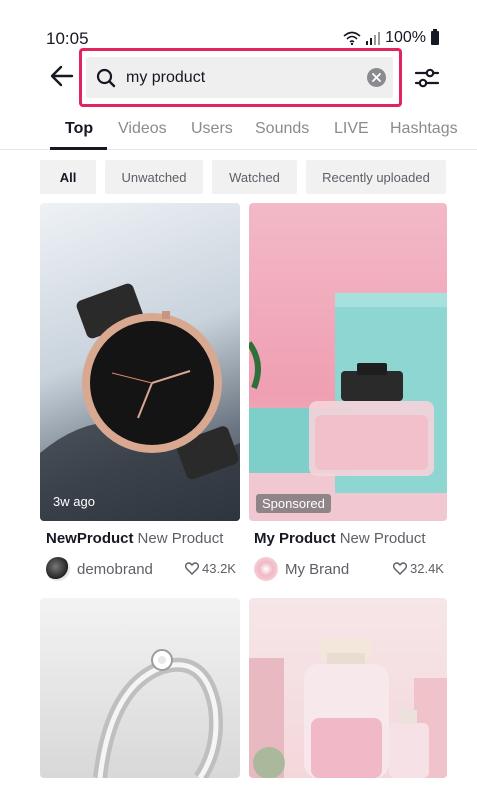  Describe the element at coordinates (238, 130) in the screenshot. I see `result-tabs: Top Videos Users Sounds LIVE Hashtags` at that location.